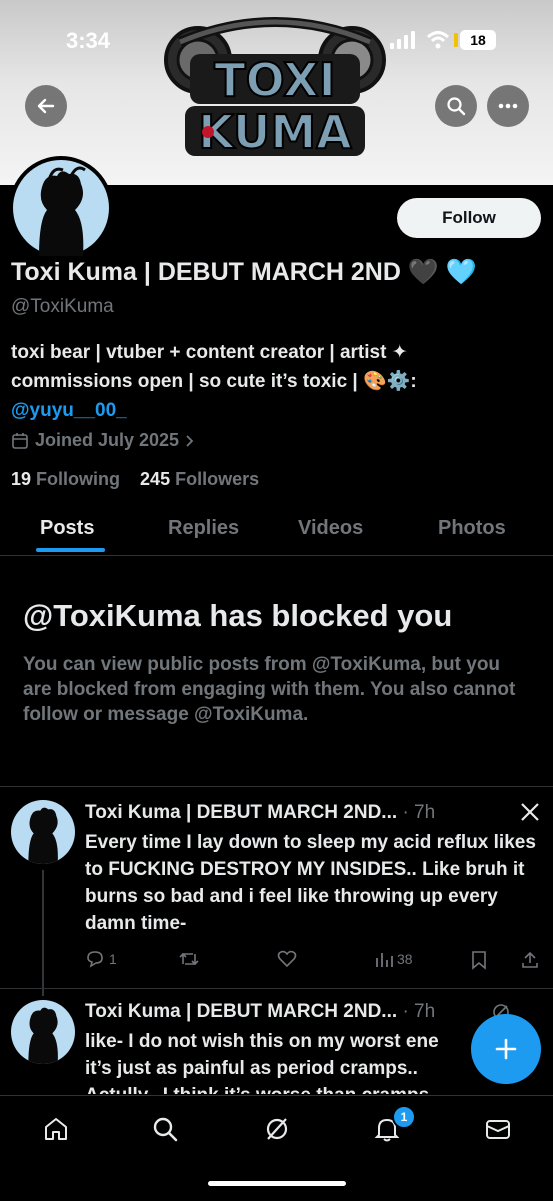 The image size is (553, 1201). I want to click on tab-replies: Replies, so click(203, 528).